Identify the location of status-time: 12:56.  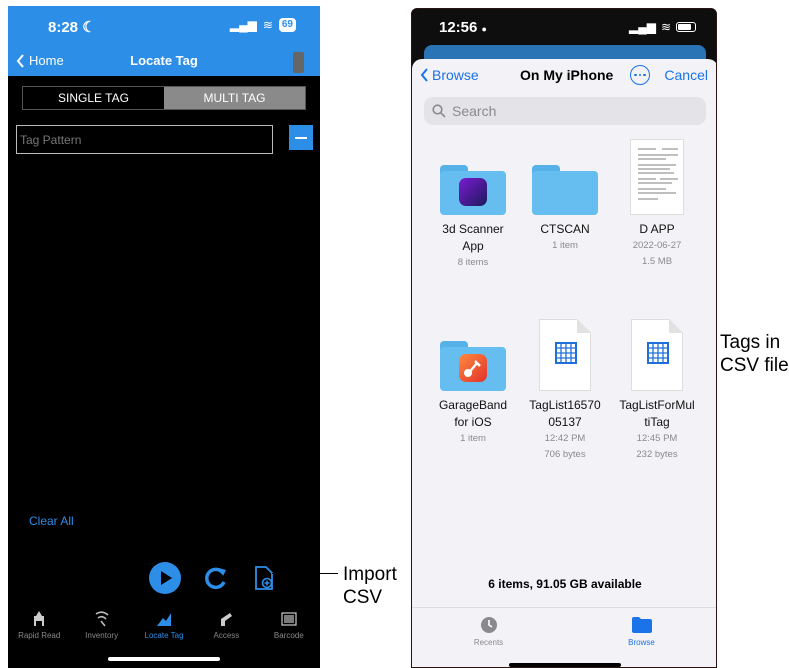
(458, 27).